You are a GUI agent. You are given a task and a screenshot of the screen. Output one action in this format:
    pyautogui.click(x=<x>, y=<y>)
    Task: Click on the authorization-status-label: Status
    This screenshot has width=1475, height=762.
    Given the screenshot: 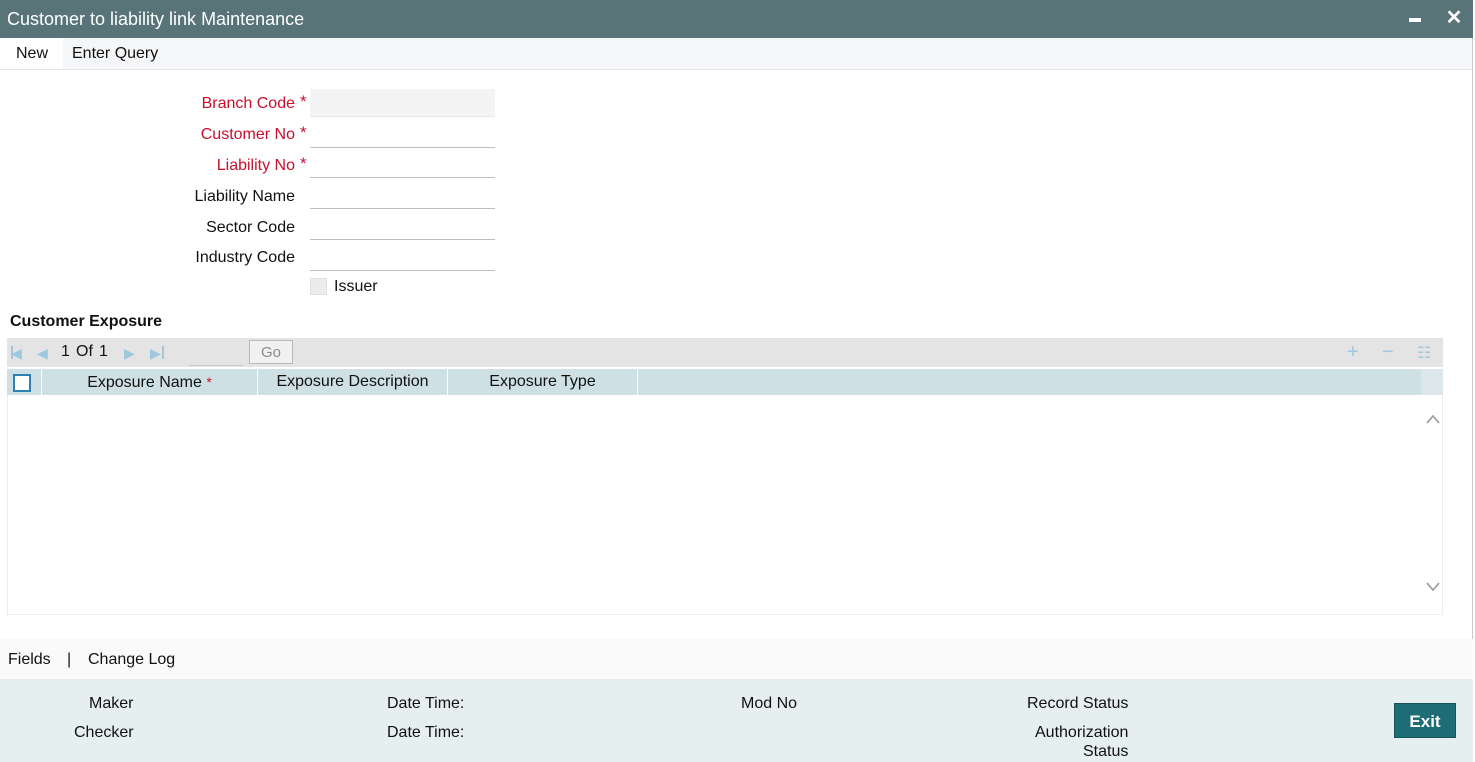 What is the action you would take?
    pyautogui.click(x=1106, y=751)
    